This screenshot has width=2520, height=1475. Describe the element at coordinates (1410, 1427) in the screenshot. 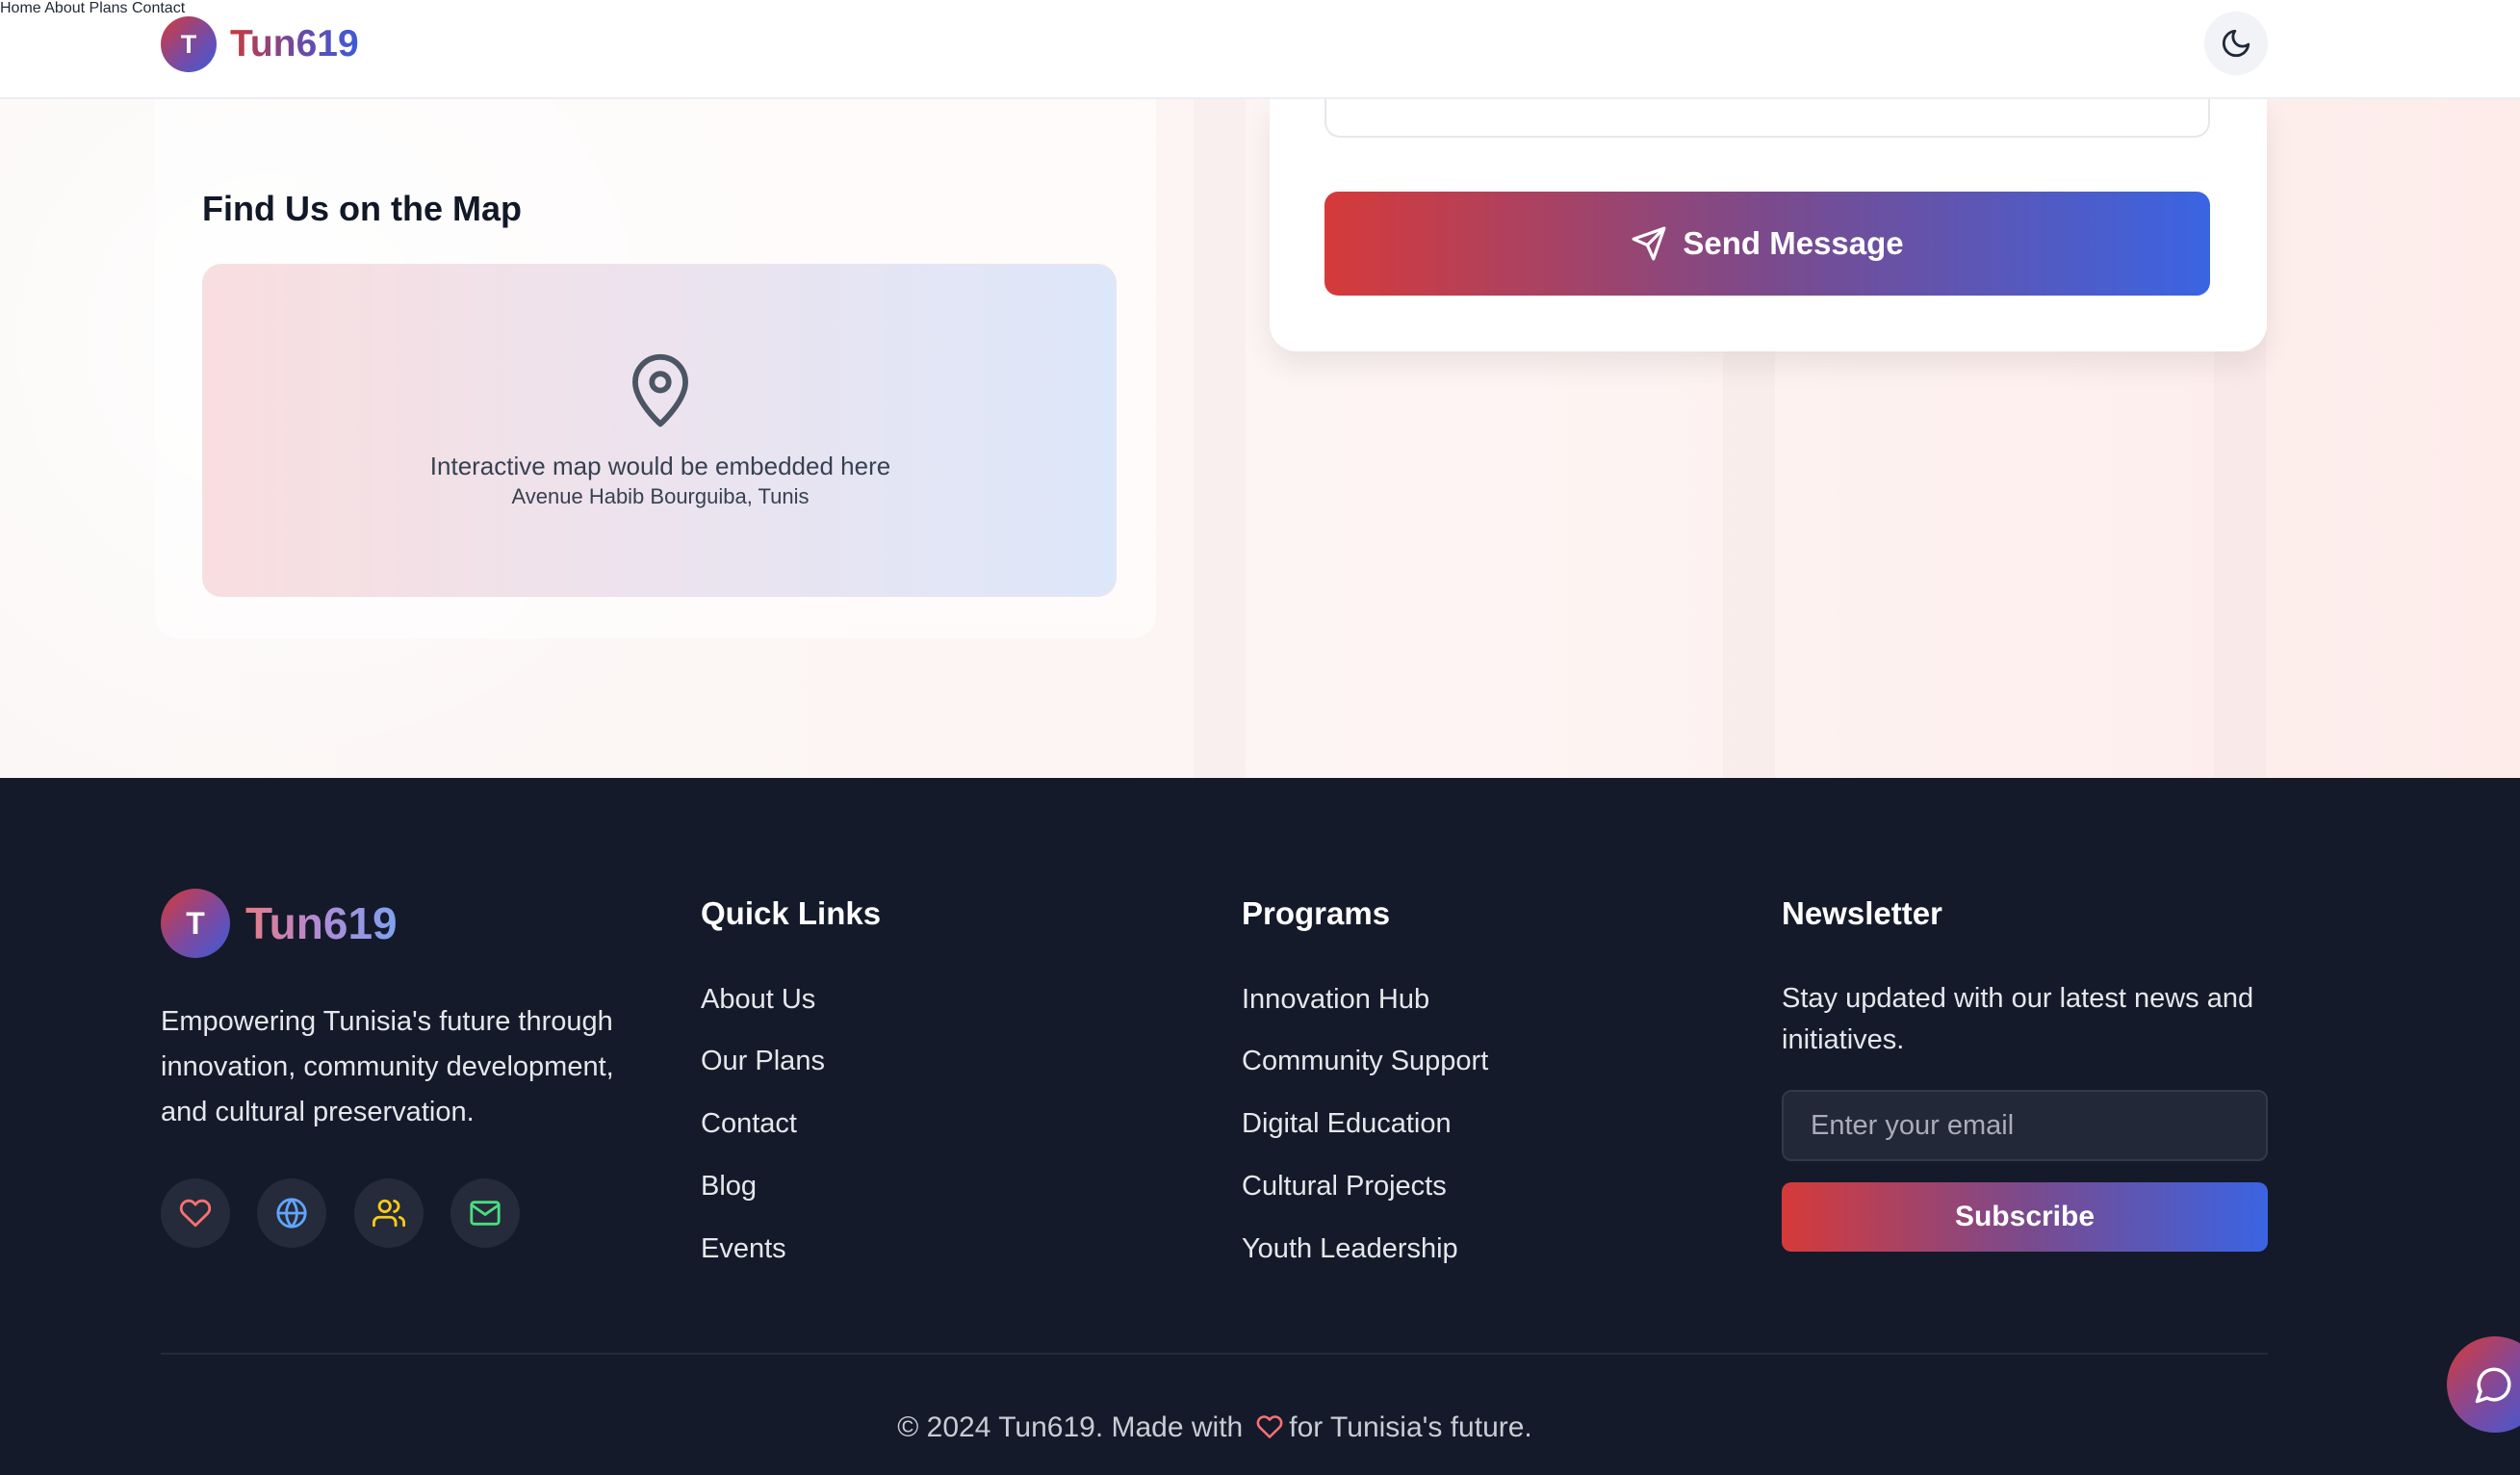

I see `copyright-text-end: for Tunisia's future.` at that location.